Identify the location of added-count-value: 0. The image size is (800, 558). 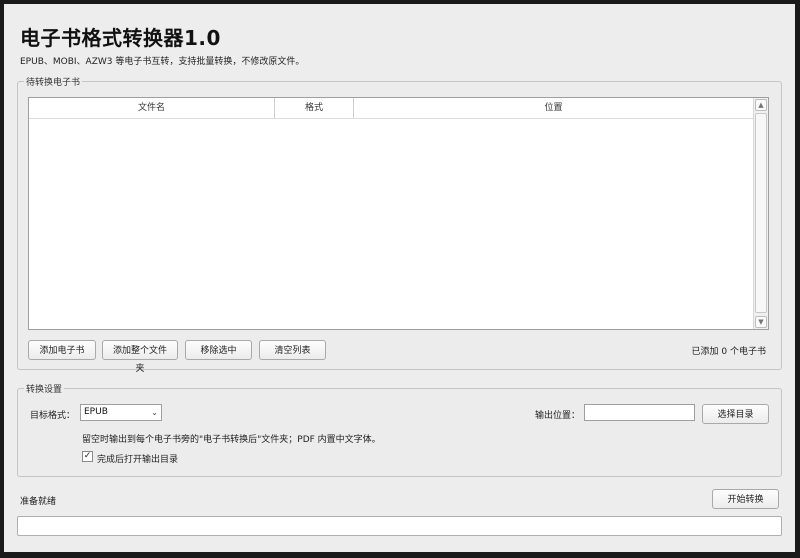
(724, 352).